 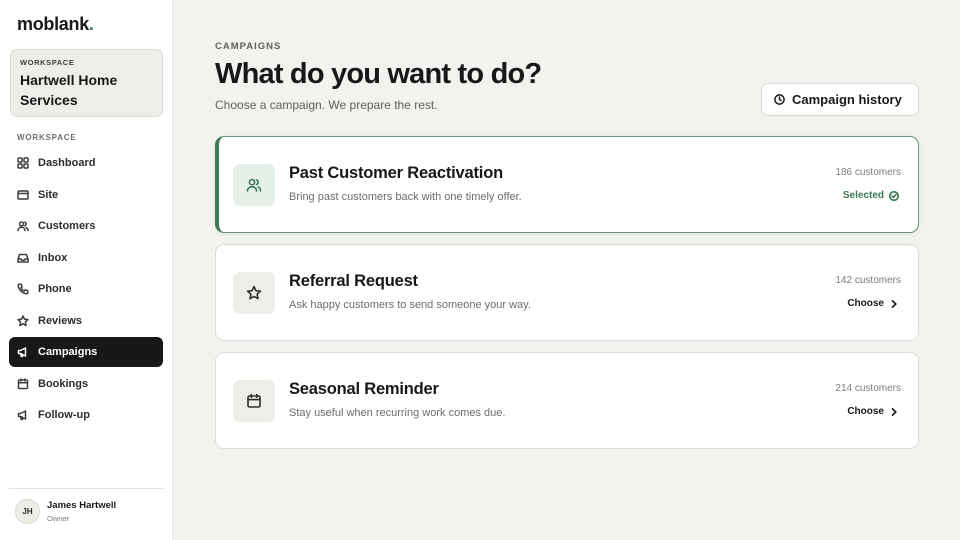 I want to click on page-eyebrow: CAMPAIGNS, so click(x=248, y=46).